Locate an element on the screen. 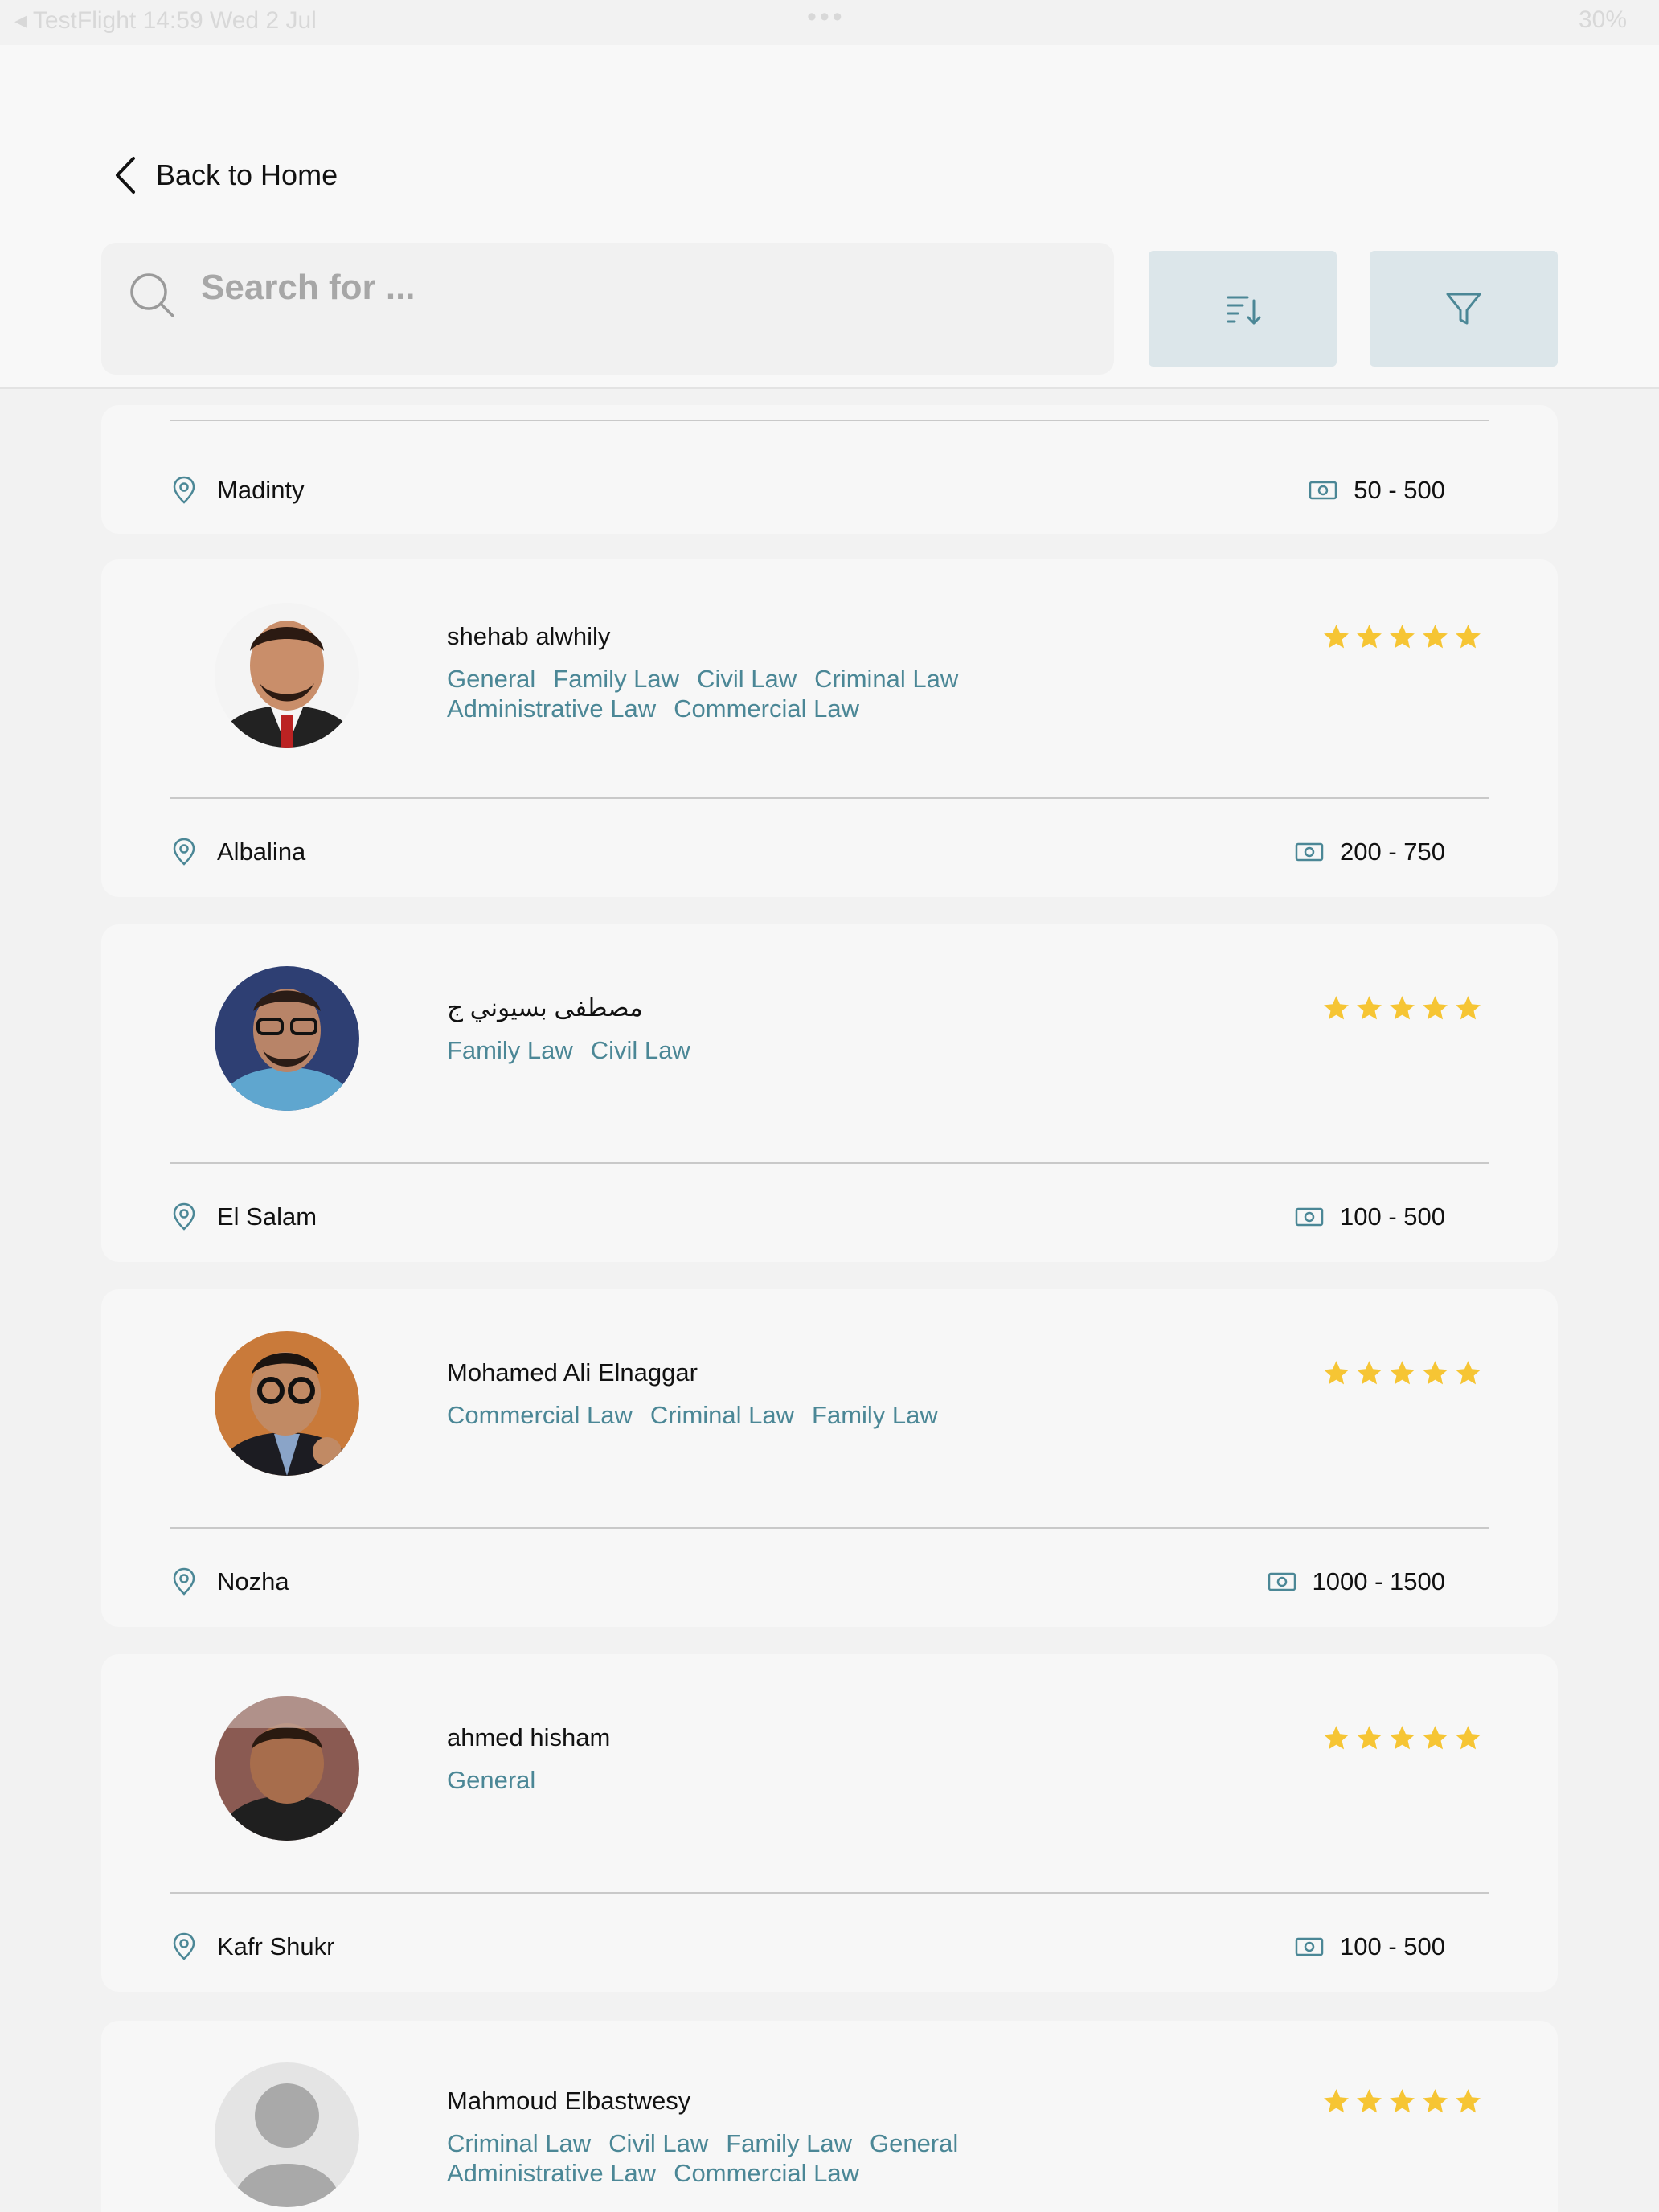 This screenshot has width=1659, height=2212. location: Madinty is located at coordinates (238, 490).